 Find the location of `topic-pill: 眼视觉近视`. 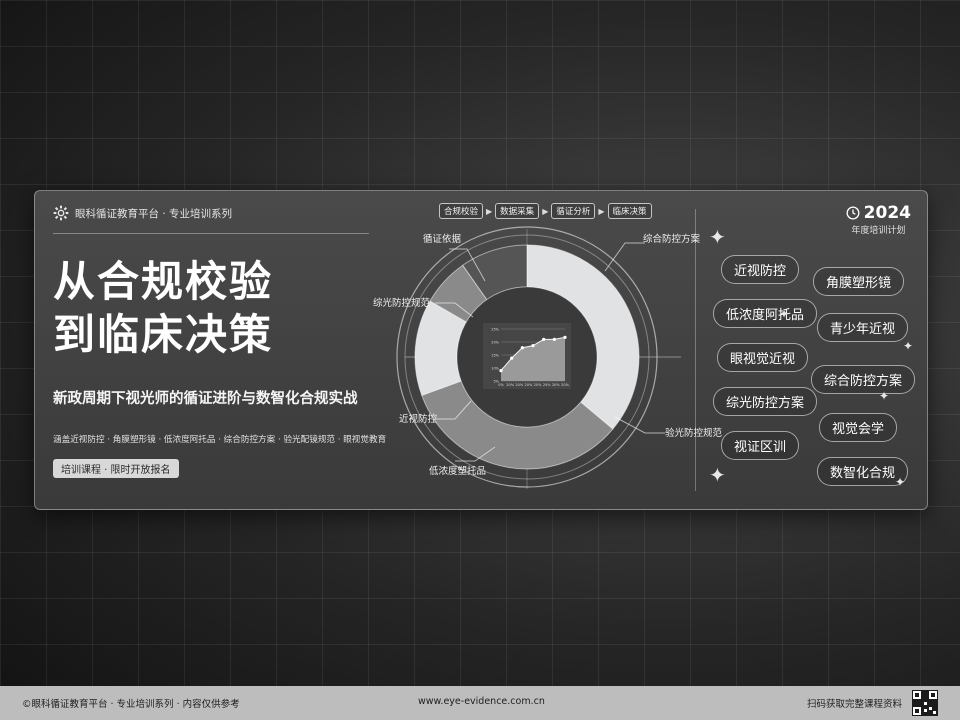

topic-pill: 眼视觉近视 is located at coordinates (763, 357).